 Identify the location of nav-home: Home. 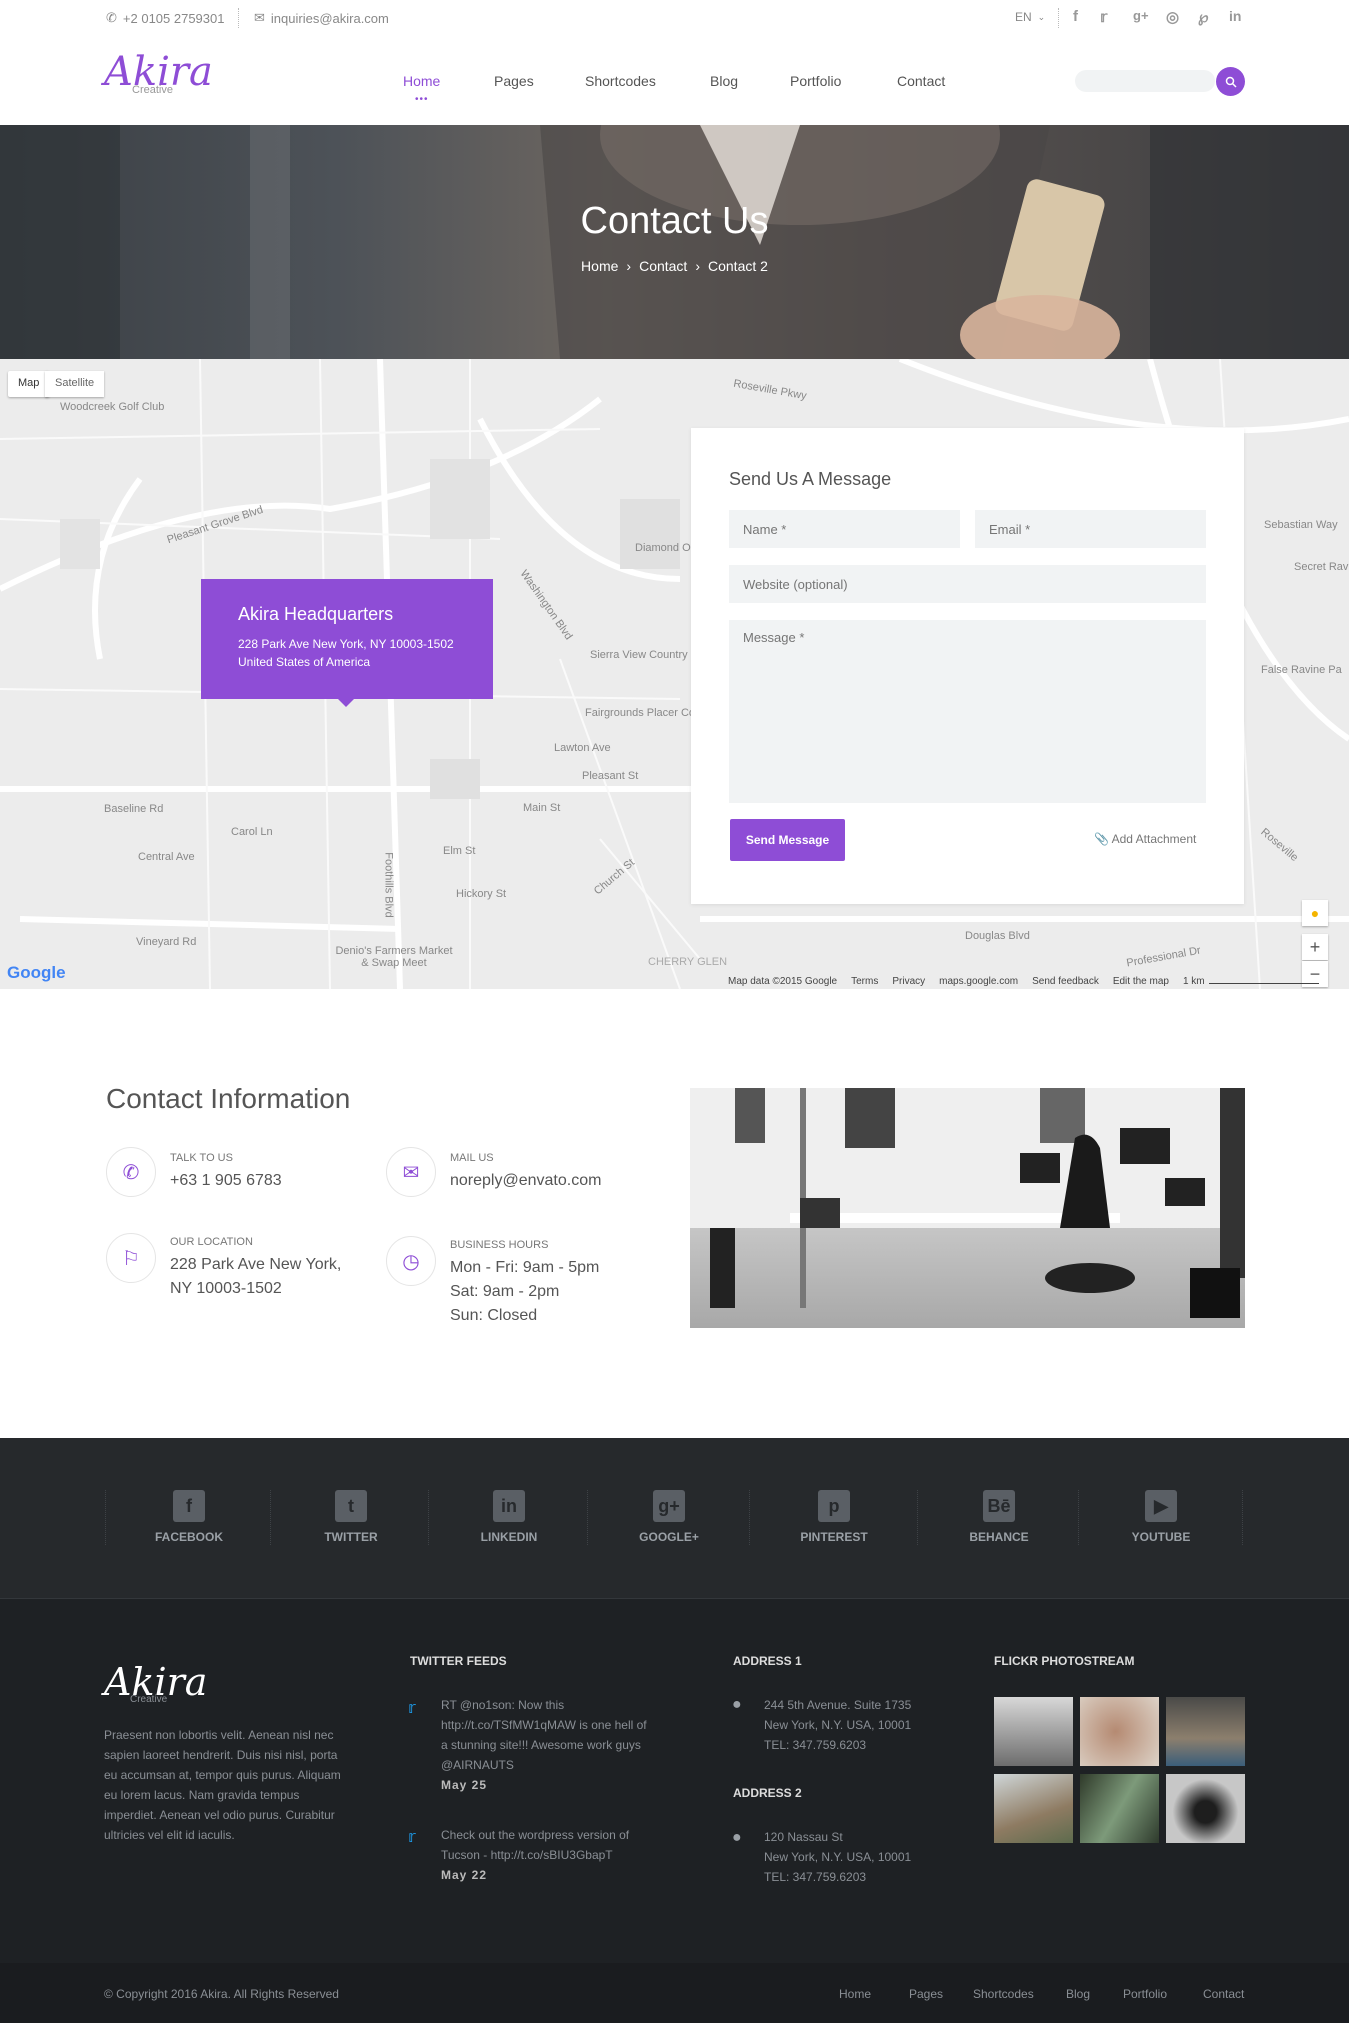
(421, 81).